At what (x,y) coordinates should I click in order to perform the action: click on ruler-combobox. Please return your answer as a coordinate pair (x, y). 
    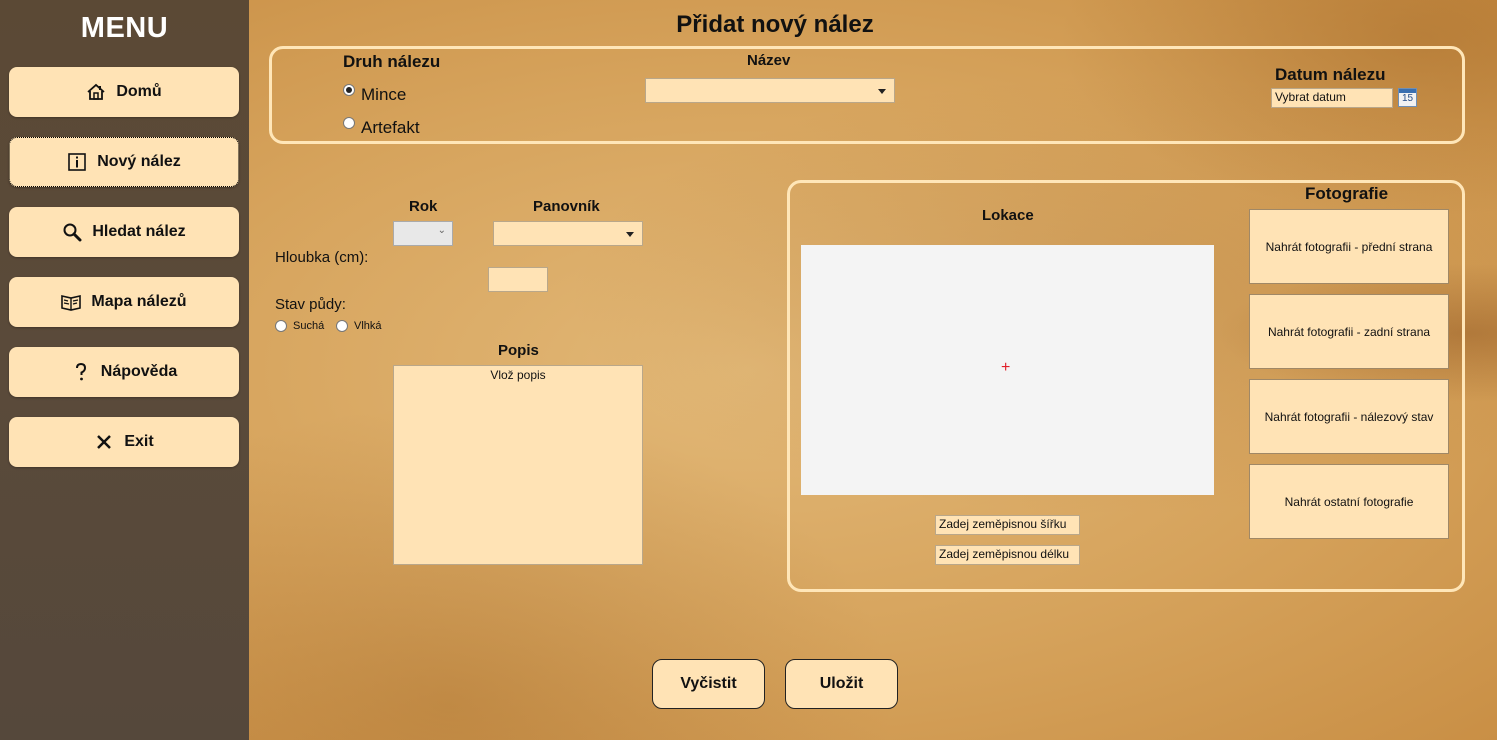
    Looking at the image, I should click on (568, 233).